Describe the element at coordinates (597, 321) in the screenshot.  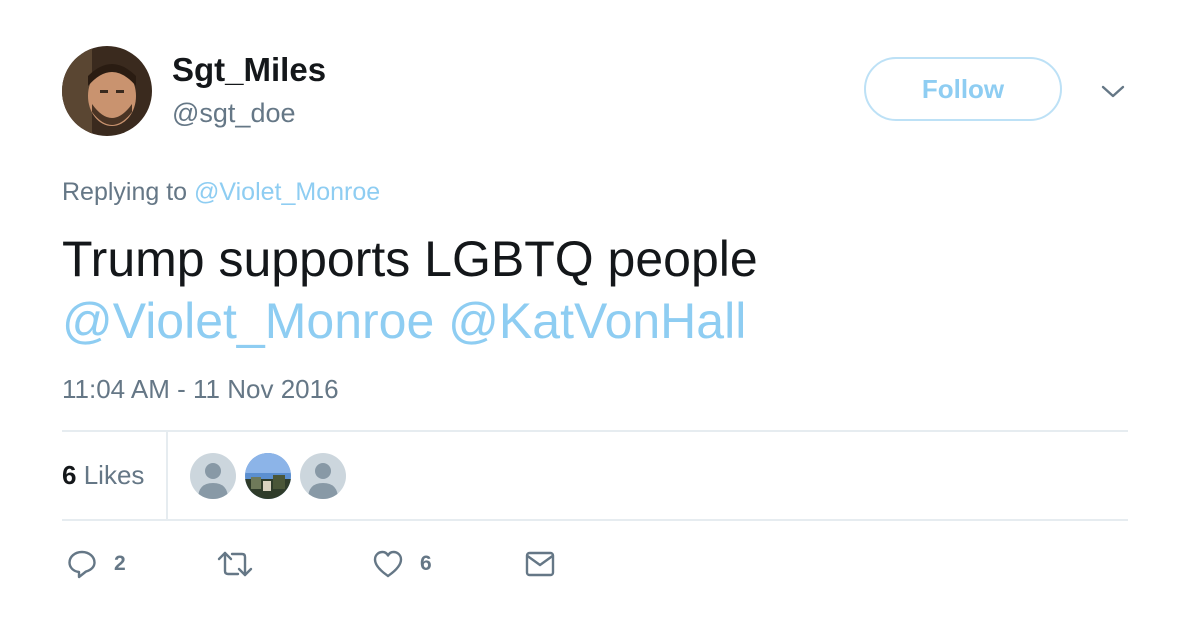
I see `tweet-mention-katvonhall: @KatVonHall` at that location.